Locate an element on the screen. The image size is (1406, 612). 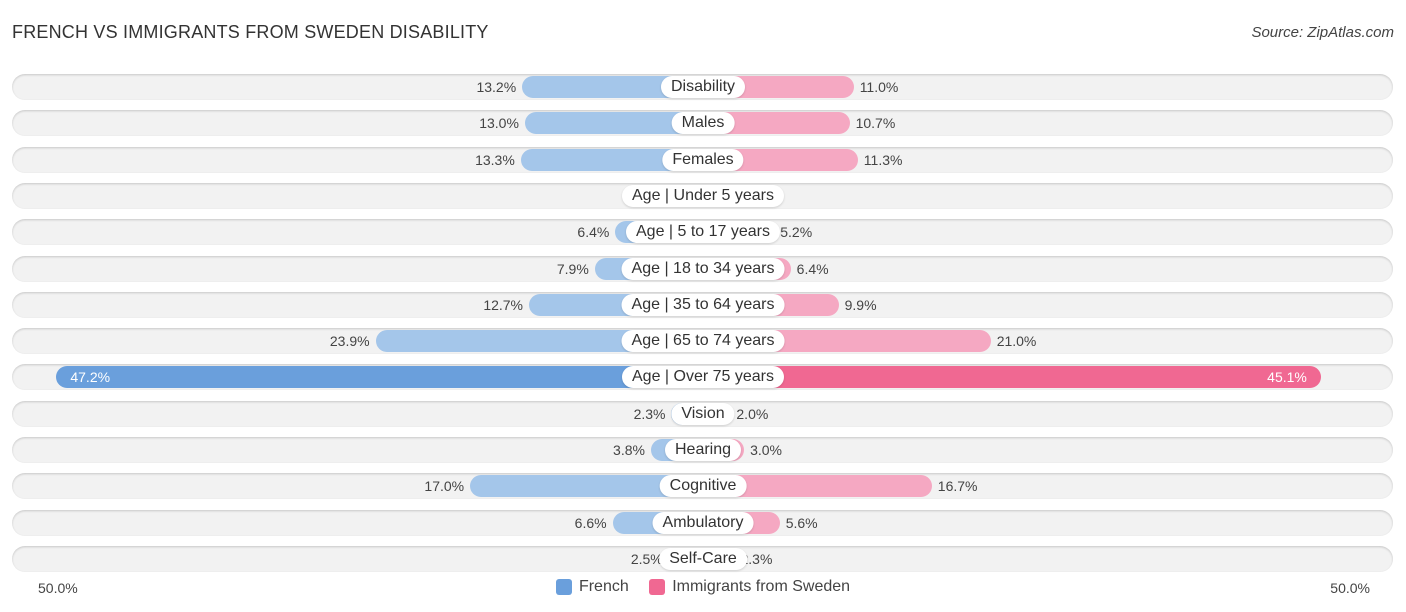
value-label-sweden: 5.2% is located at coordinates (796, 232).